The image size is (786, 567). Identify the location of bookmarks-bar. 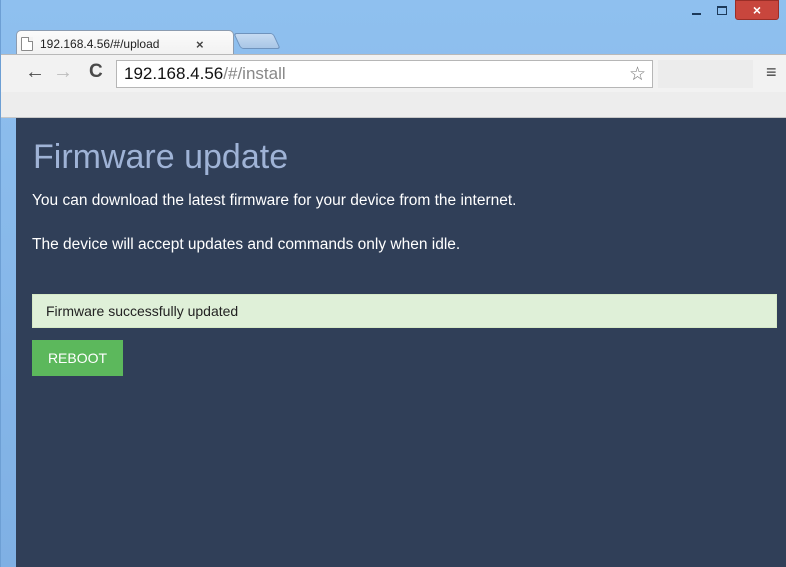
(393, 105).